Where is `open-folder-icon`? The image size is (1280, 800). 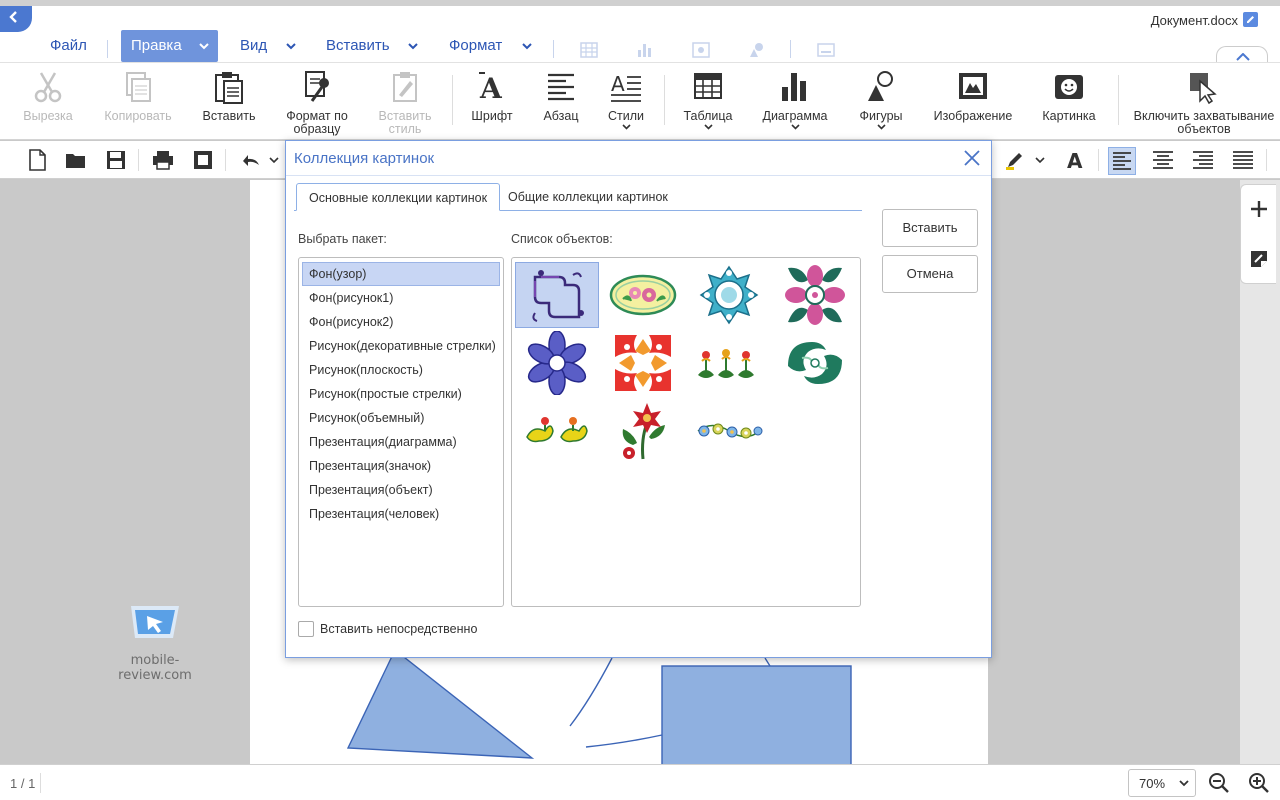 open-folder-icon is located at coordinates (76, 160).